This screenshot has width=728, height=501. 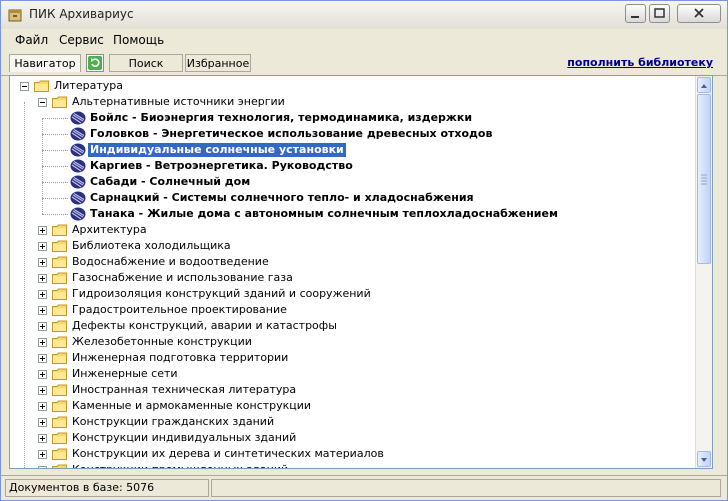 I want to click on tree-item-label: Архитектура, so click(x=109, y=229).